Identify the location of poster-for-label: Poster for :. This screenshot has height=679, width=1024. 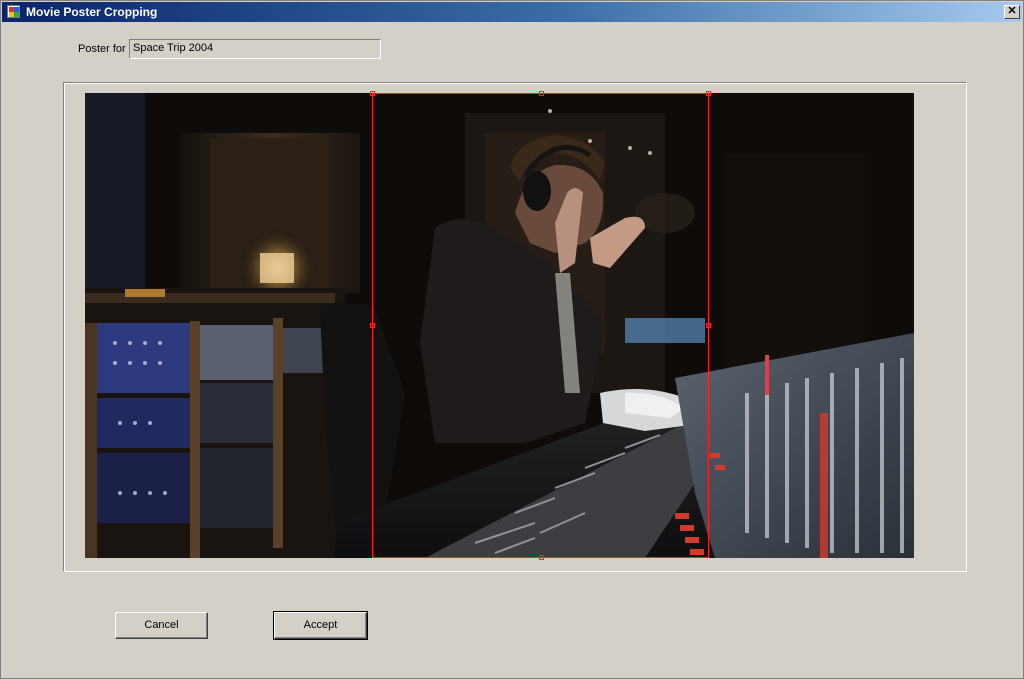
(105, 49).